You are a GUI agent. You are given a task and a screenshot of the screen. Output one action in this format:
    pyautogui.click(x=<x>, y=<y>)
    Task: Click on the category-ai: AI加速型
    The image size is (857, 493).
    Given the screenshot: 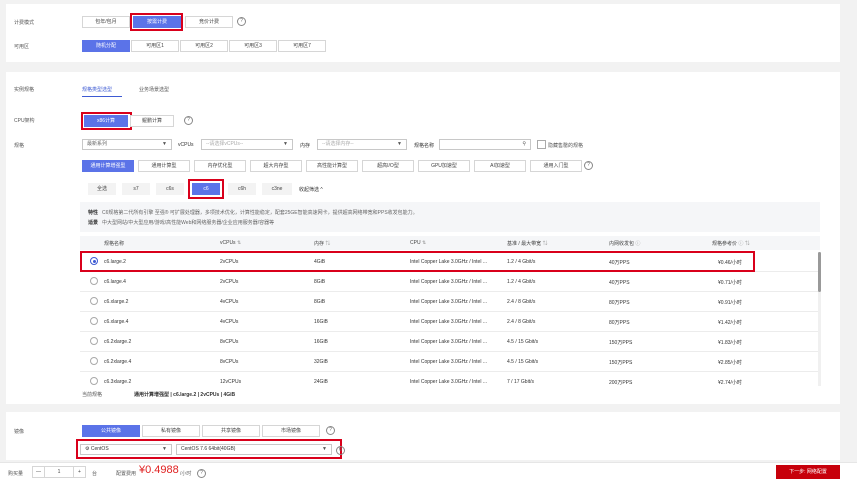 What is the action you would take?
    pyautogui.click(x=500, y=166)
    